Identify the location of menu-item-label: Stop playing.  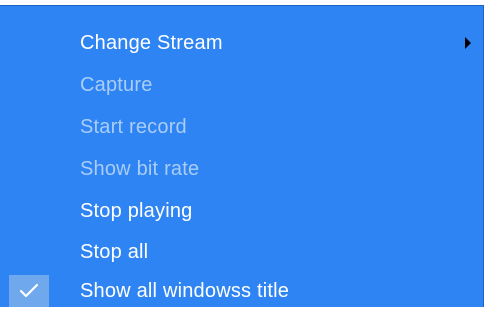
(136, 210).